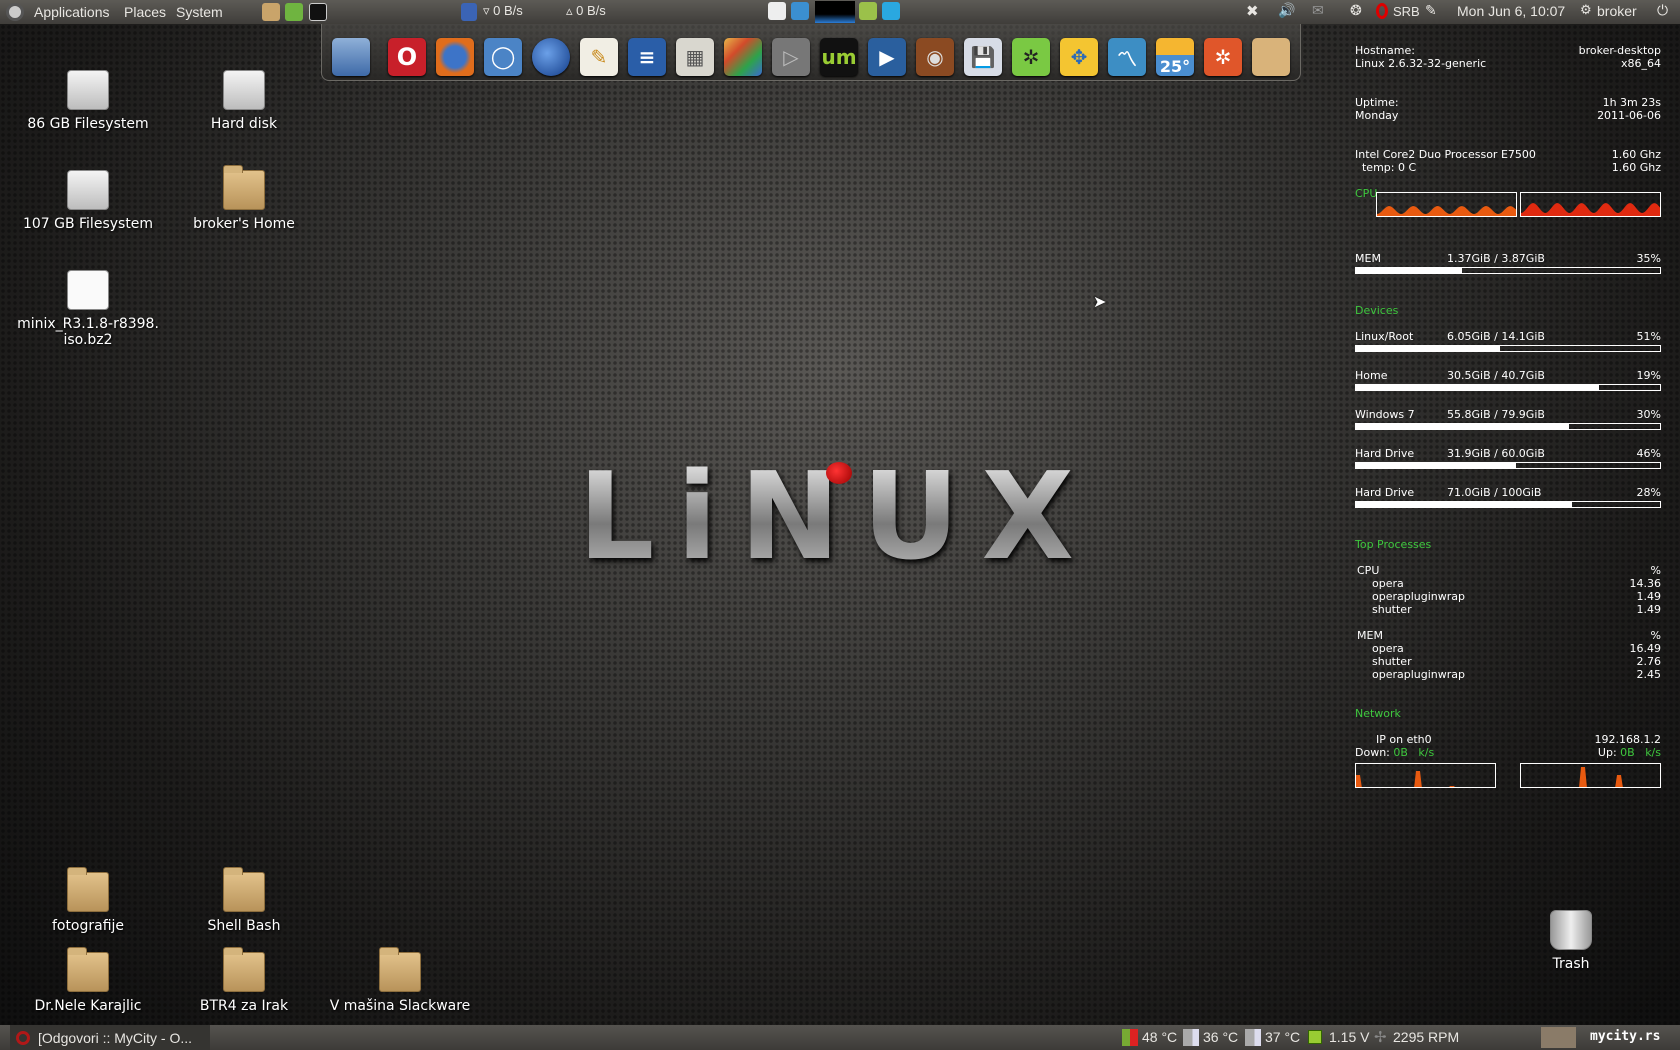  I want to click on weather-icon: 25°, so click(1175, 57).